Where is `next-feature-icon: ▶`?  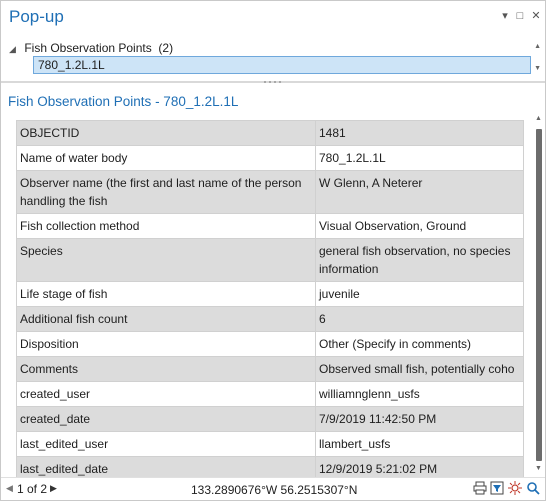 next-feature-icon: ▶ is located at coordinates (53, 488).